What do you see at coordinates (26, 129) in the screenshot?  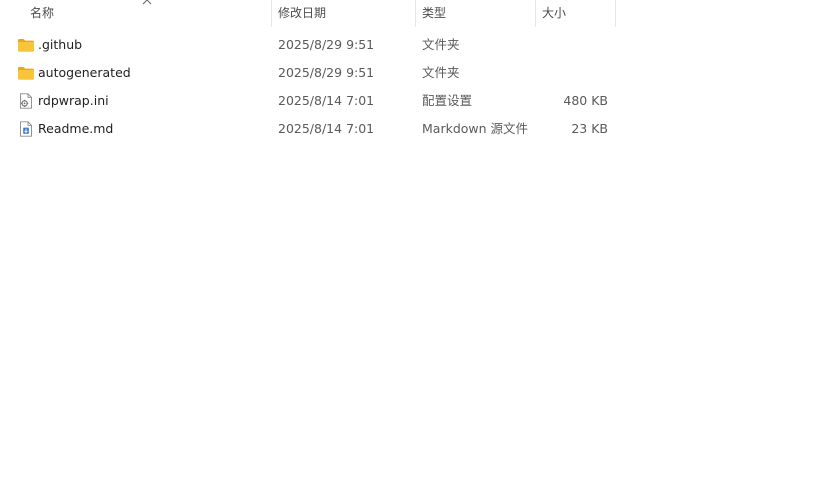 I see `markdown-file-icon` at bounding box center [26, 129].